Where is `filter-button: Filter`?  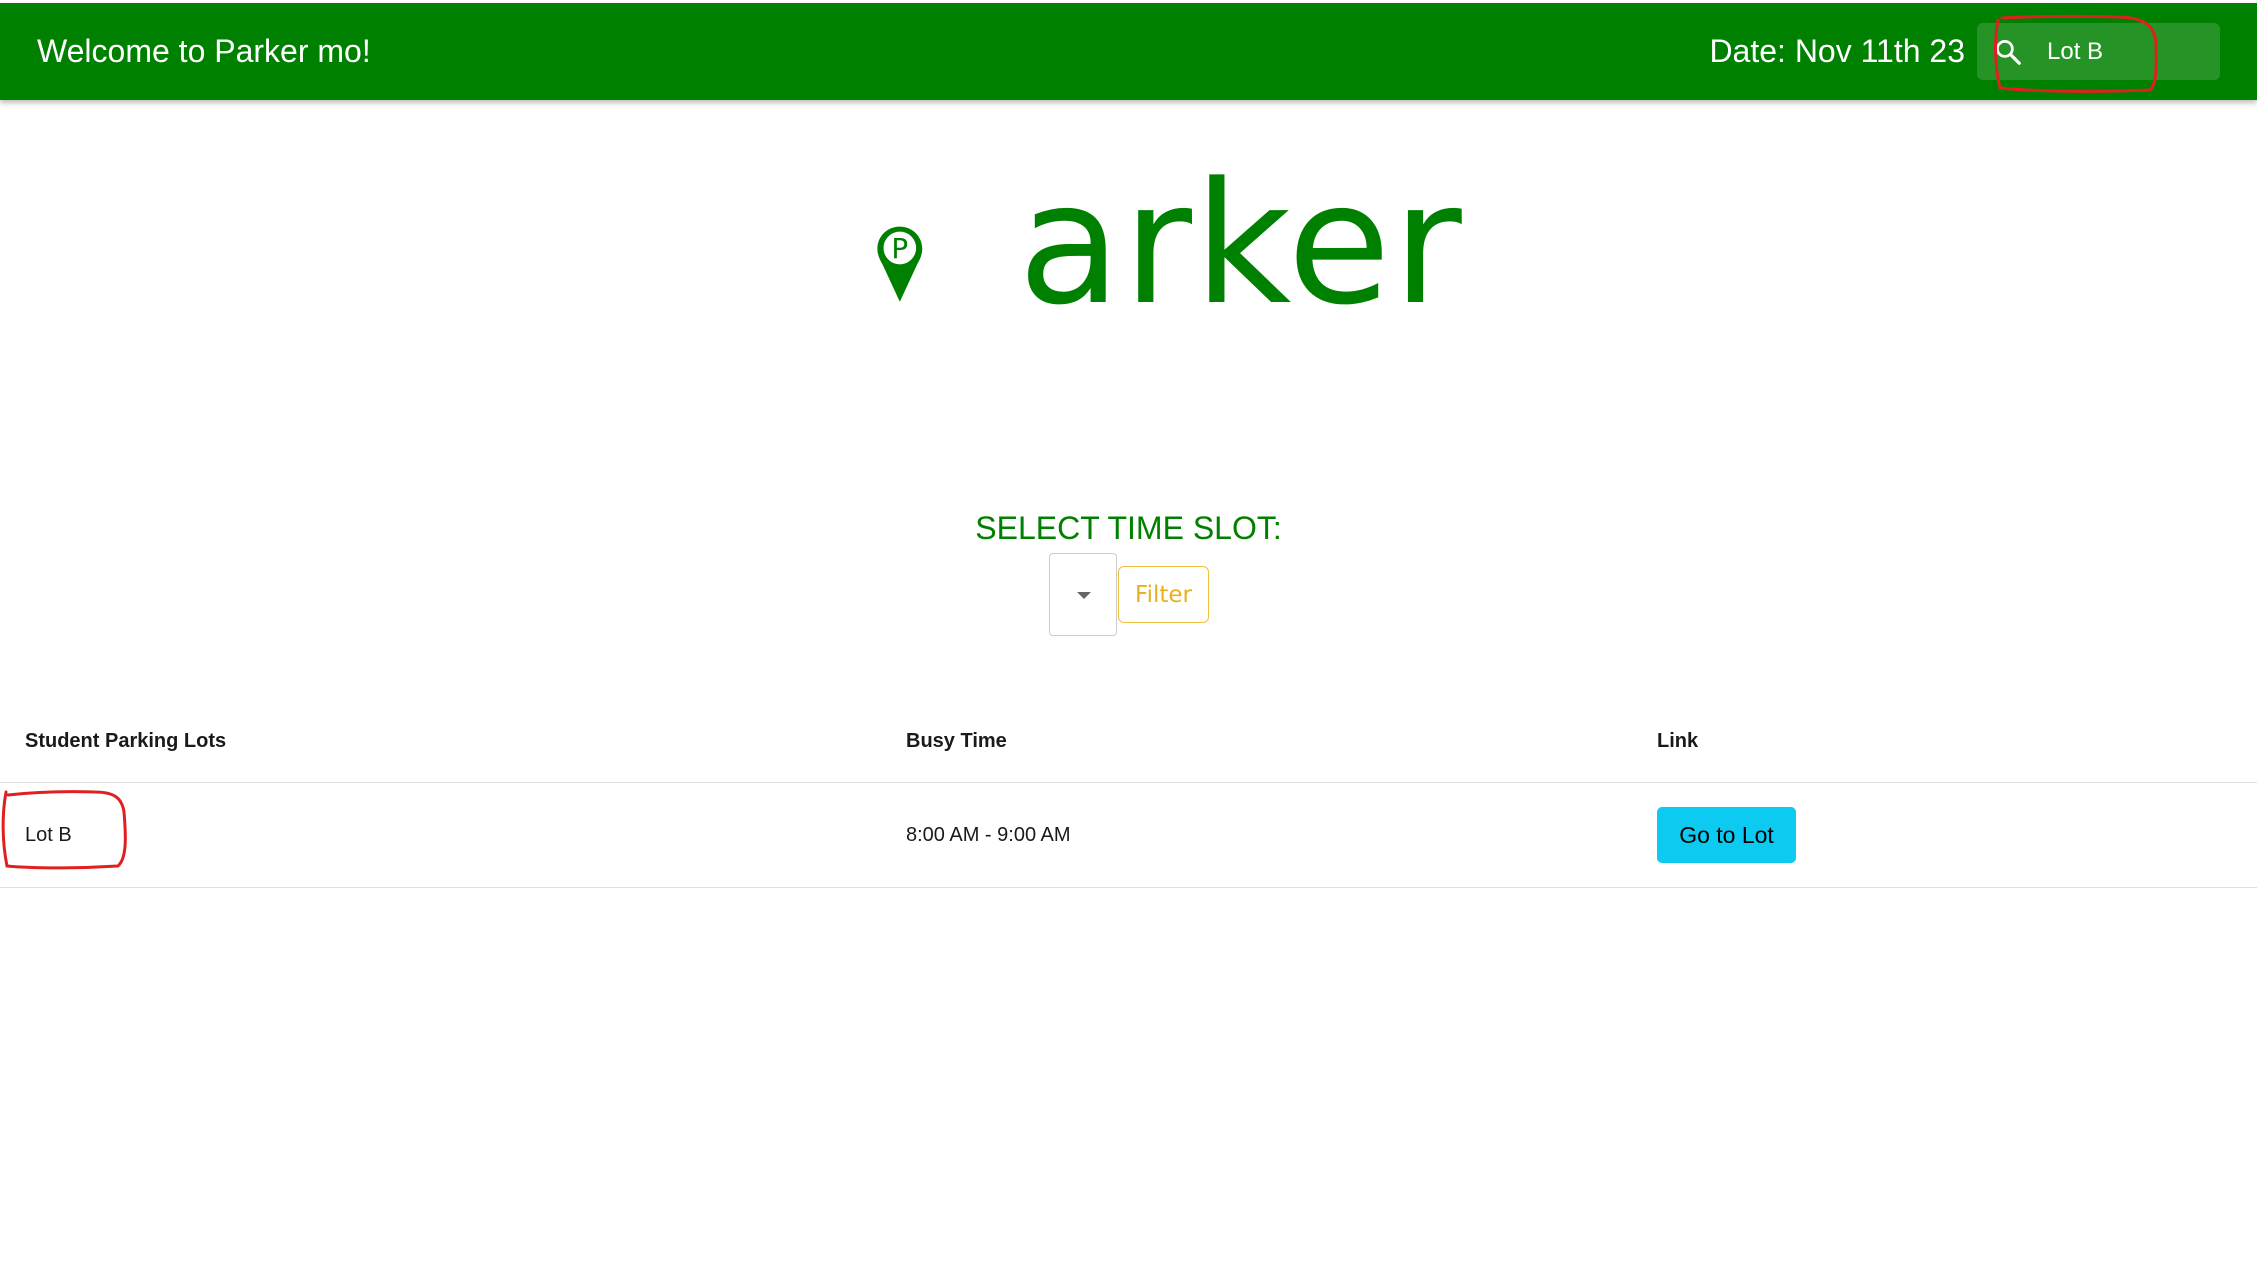
filter-button: Filter is located at coordinates (1163, 594).